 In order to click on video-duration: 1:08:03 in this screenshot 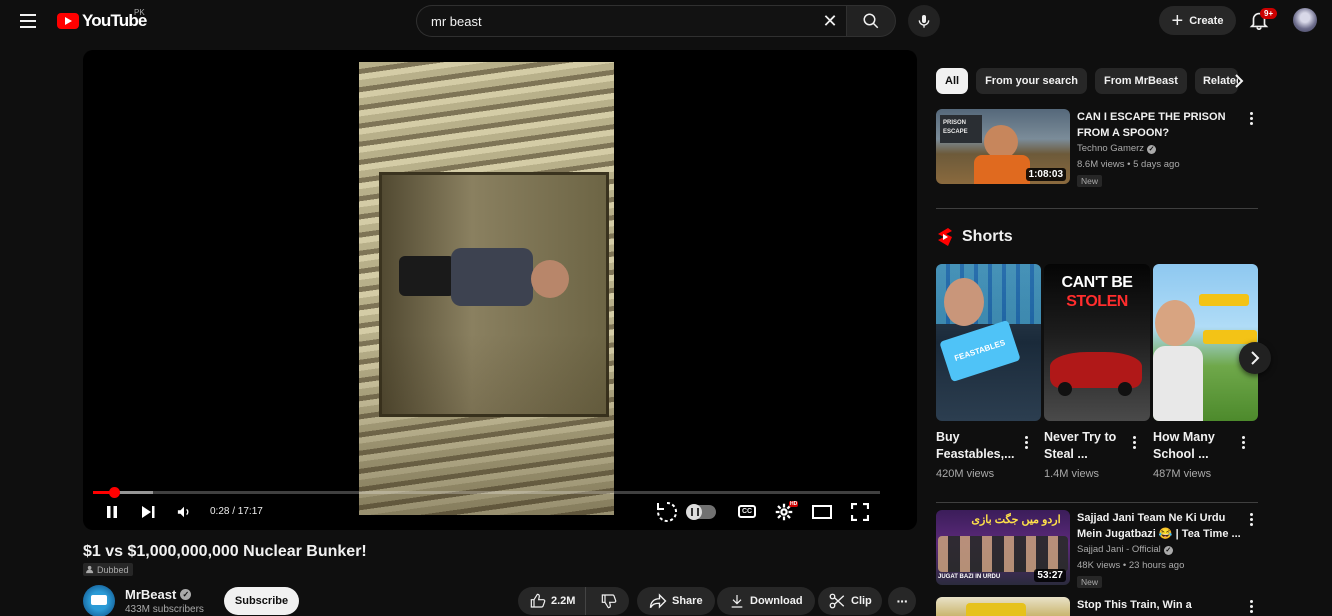, I will do `click(1045, 174)`.